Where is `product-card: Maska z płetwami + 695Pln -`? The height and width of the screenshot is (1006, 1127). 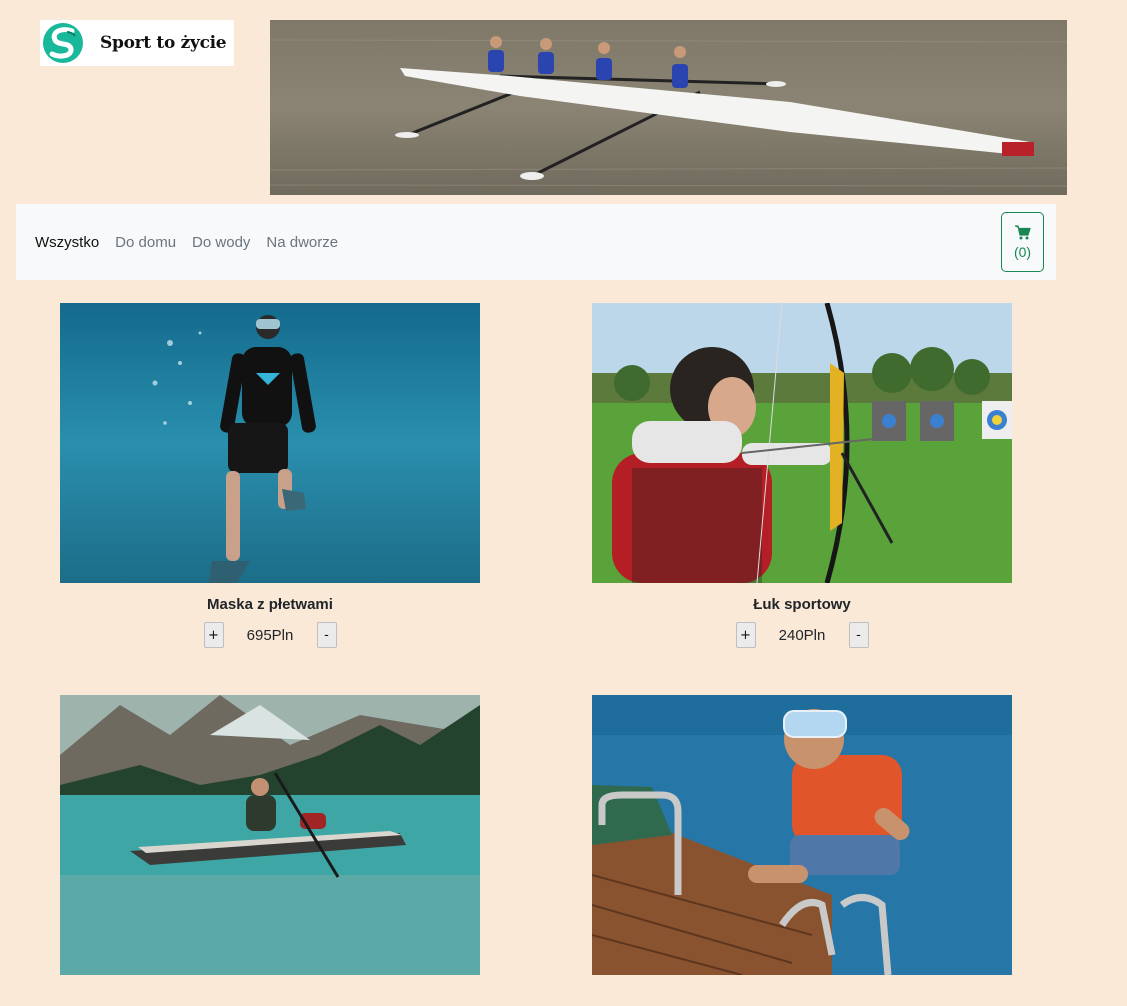
product-card: Maska z płetwami + 695Pln - is located at coordinates (270, 475).